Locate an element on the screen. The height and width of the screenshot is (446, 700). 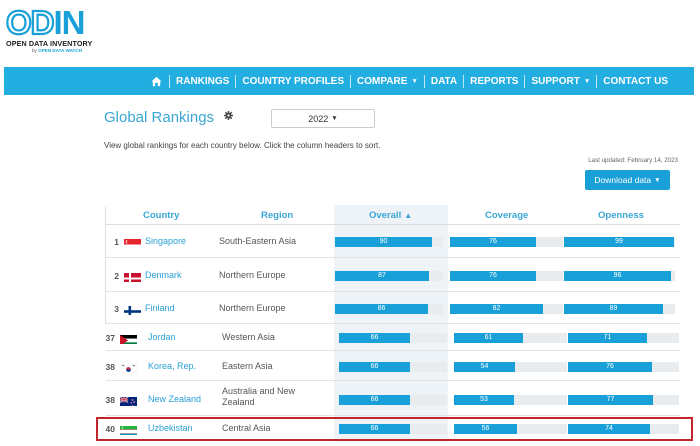
openness-score-bar: 77 is located at coordinates (623, 400).